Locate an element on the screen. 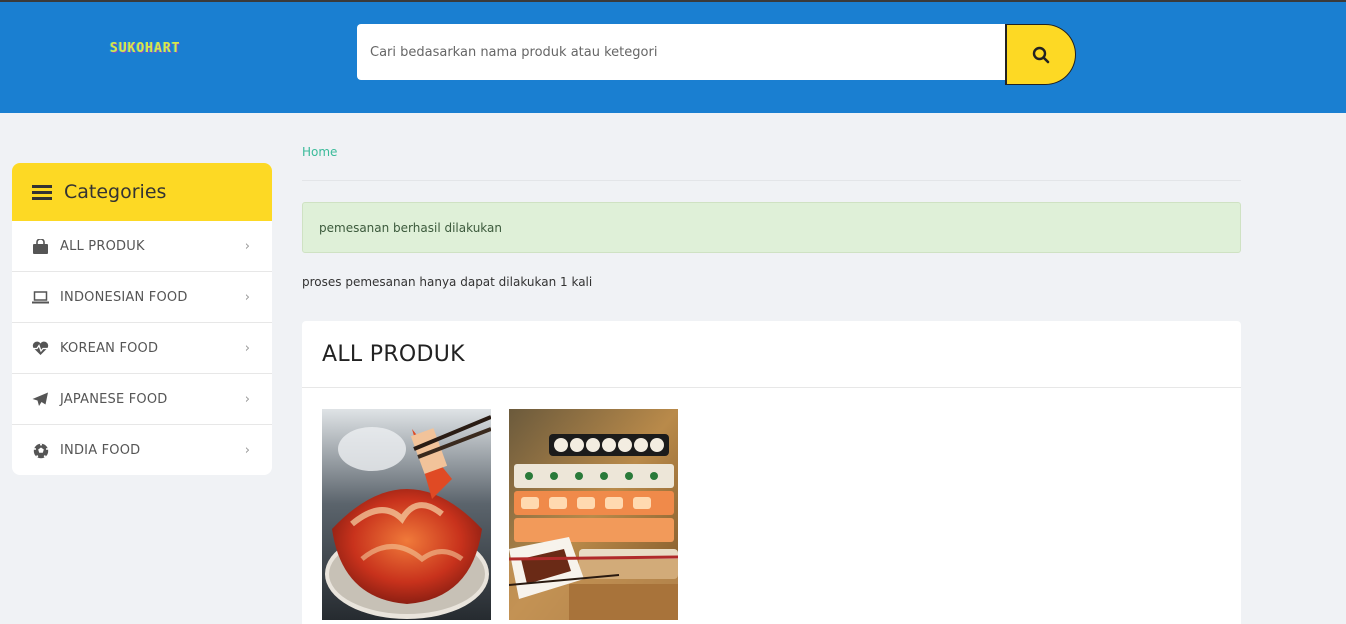  breadcrumb-home: Home is located at coordinates (319, 152).